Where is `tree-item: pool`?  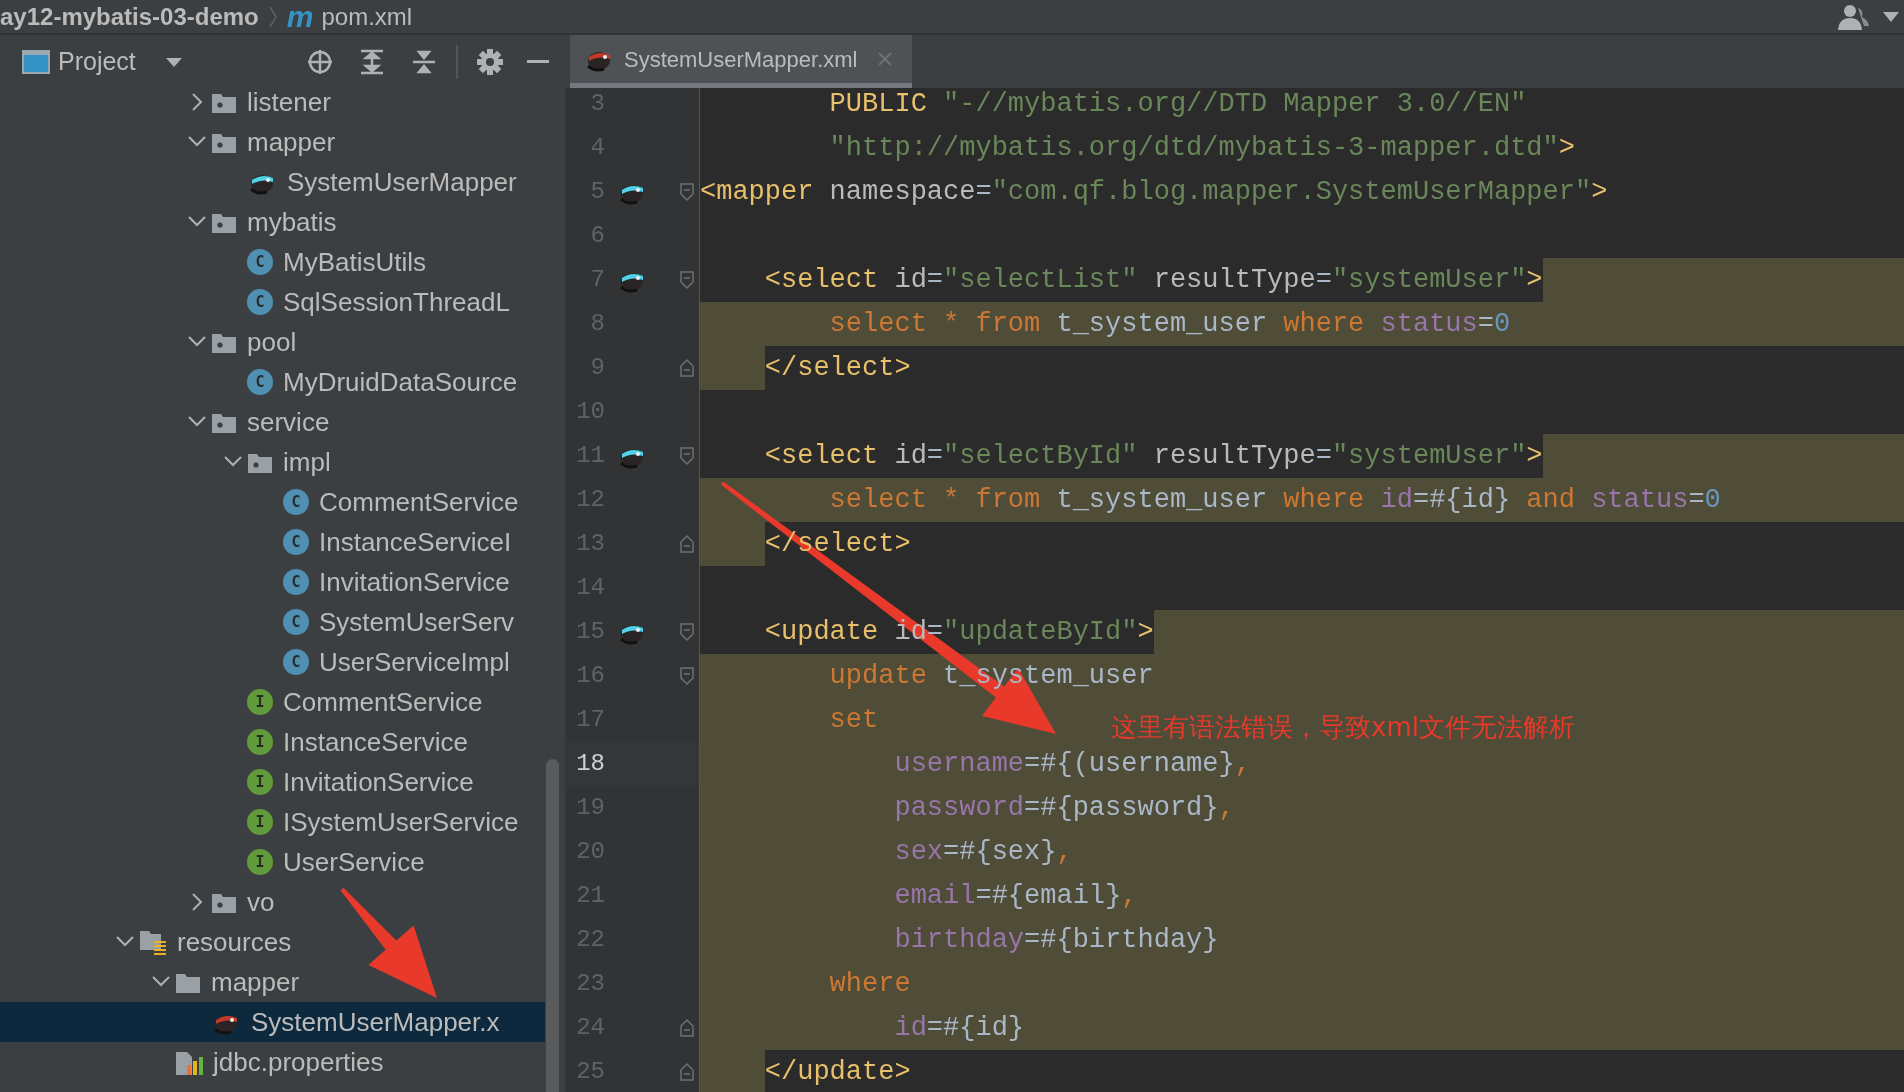
tree-item: pool is located at coordinates (272, 342).